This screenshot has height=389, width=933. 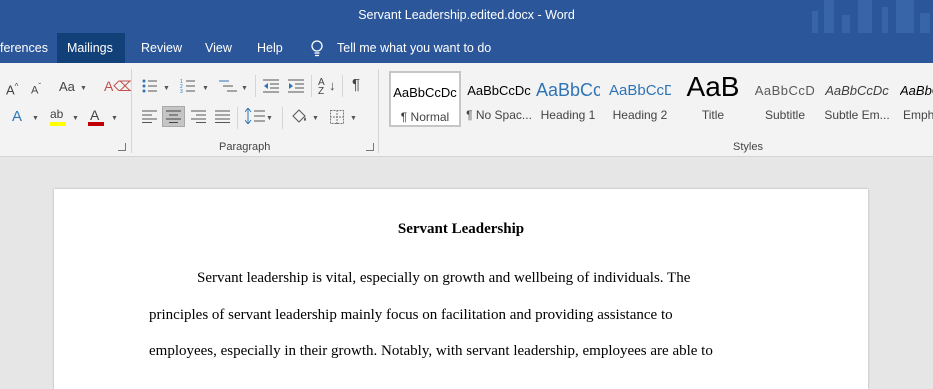 I want to click on grow-font-icon: A^, so click(x=12, y=88).